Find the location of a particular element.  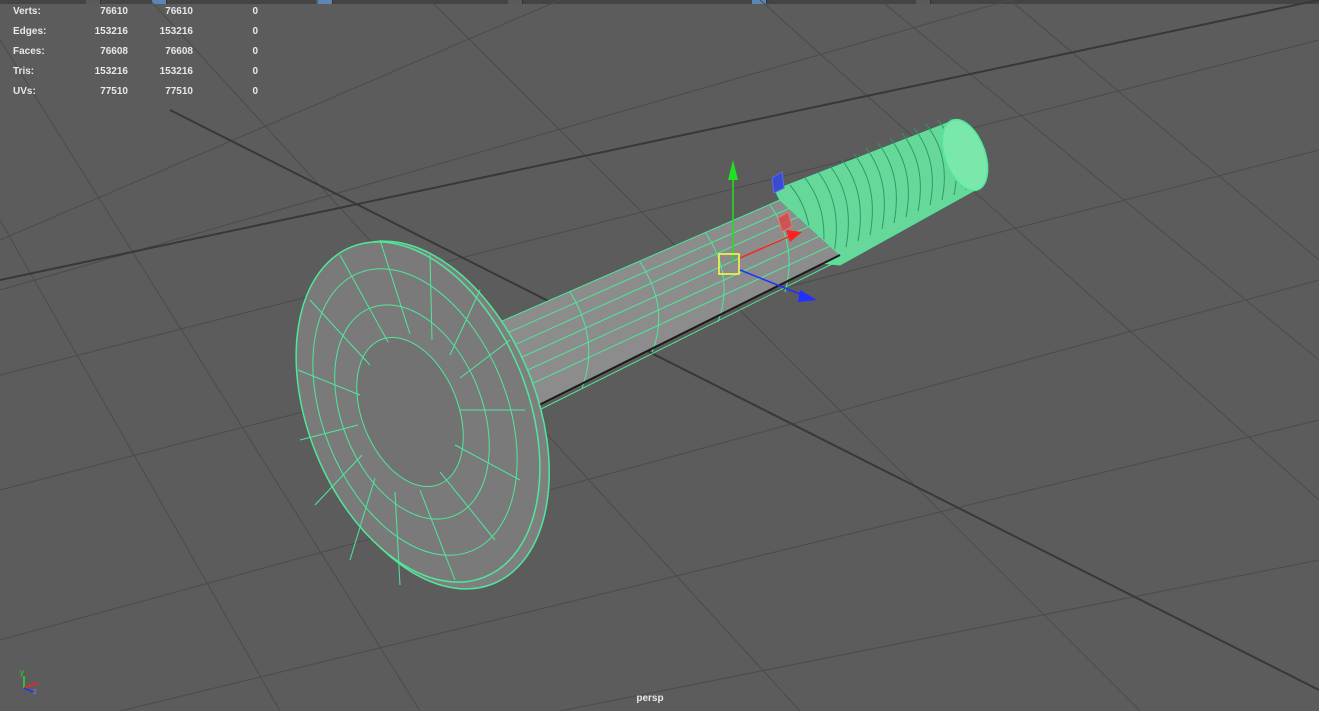

move-z-arrow is located at coordinates (807, 296).